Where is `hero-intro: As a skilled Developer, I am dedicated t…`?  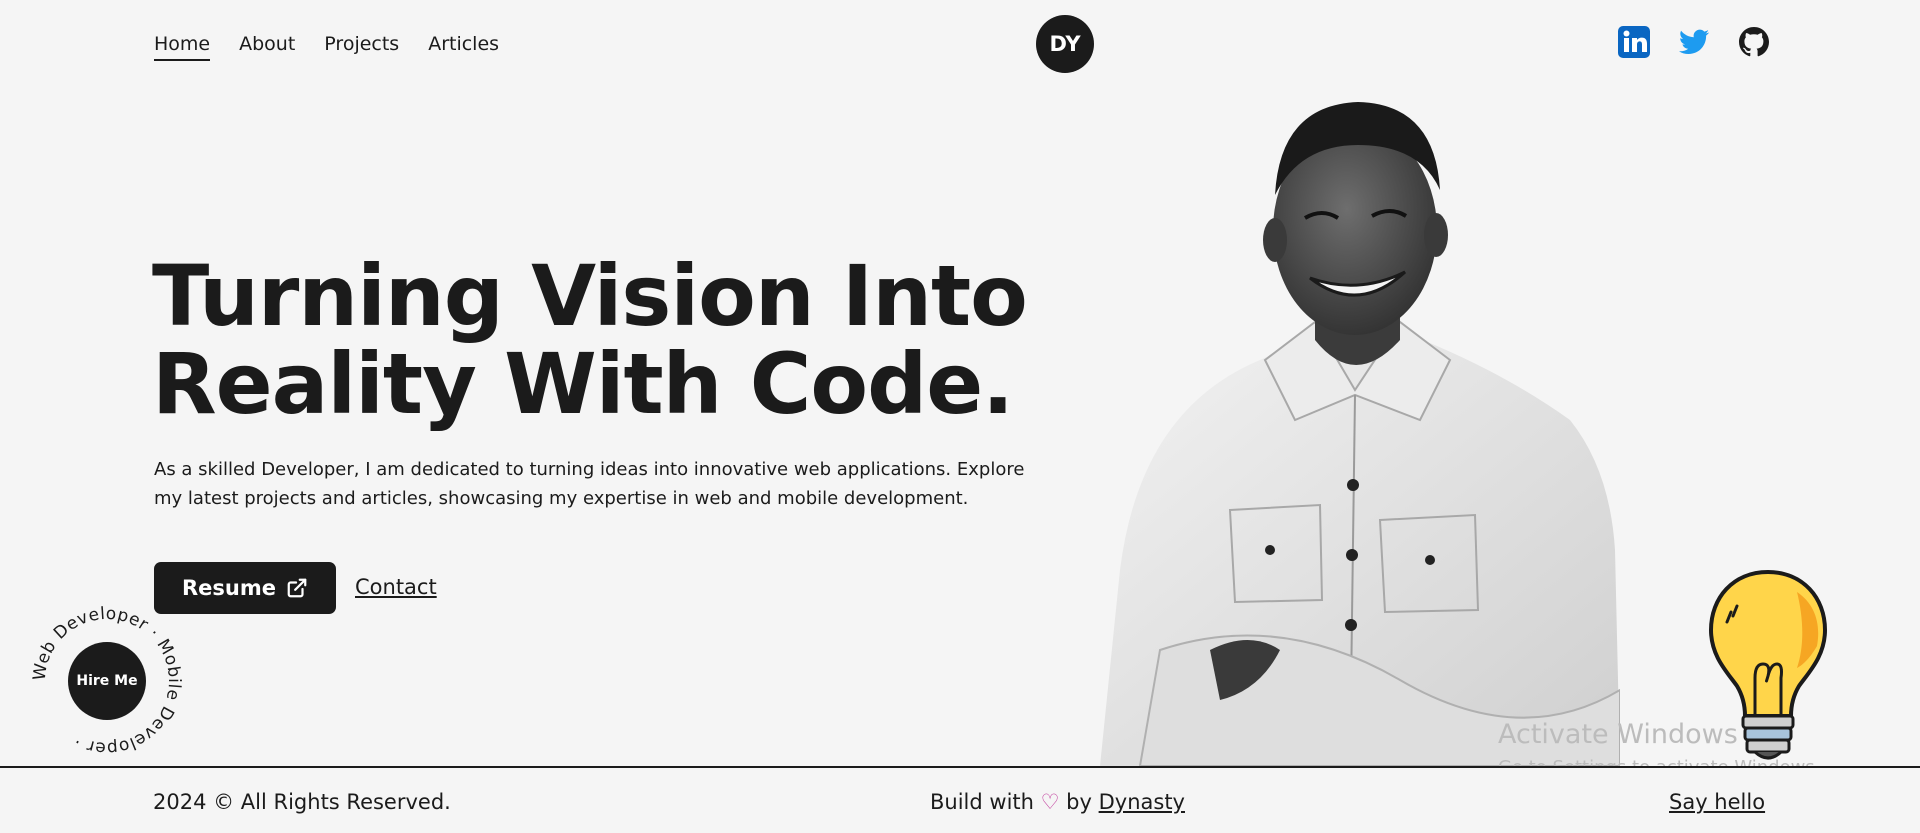 hero-intro: As a skilled Developer, I am dedicated t… is located at coordinates (589, 484).